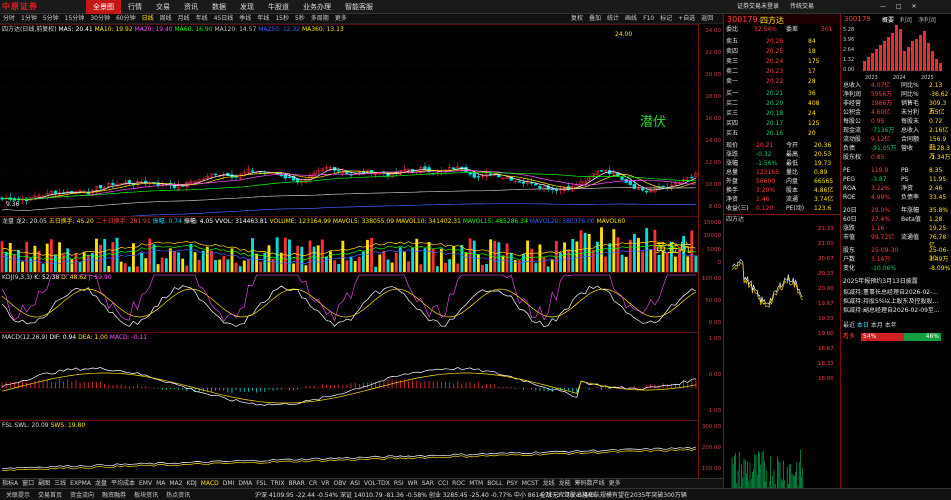 The width and height of the screenshot is (951, 500). I want to click on sentiment-tab-1: 本日, so click(864, 325).